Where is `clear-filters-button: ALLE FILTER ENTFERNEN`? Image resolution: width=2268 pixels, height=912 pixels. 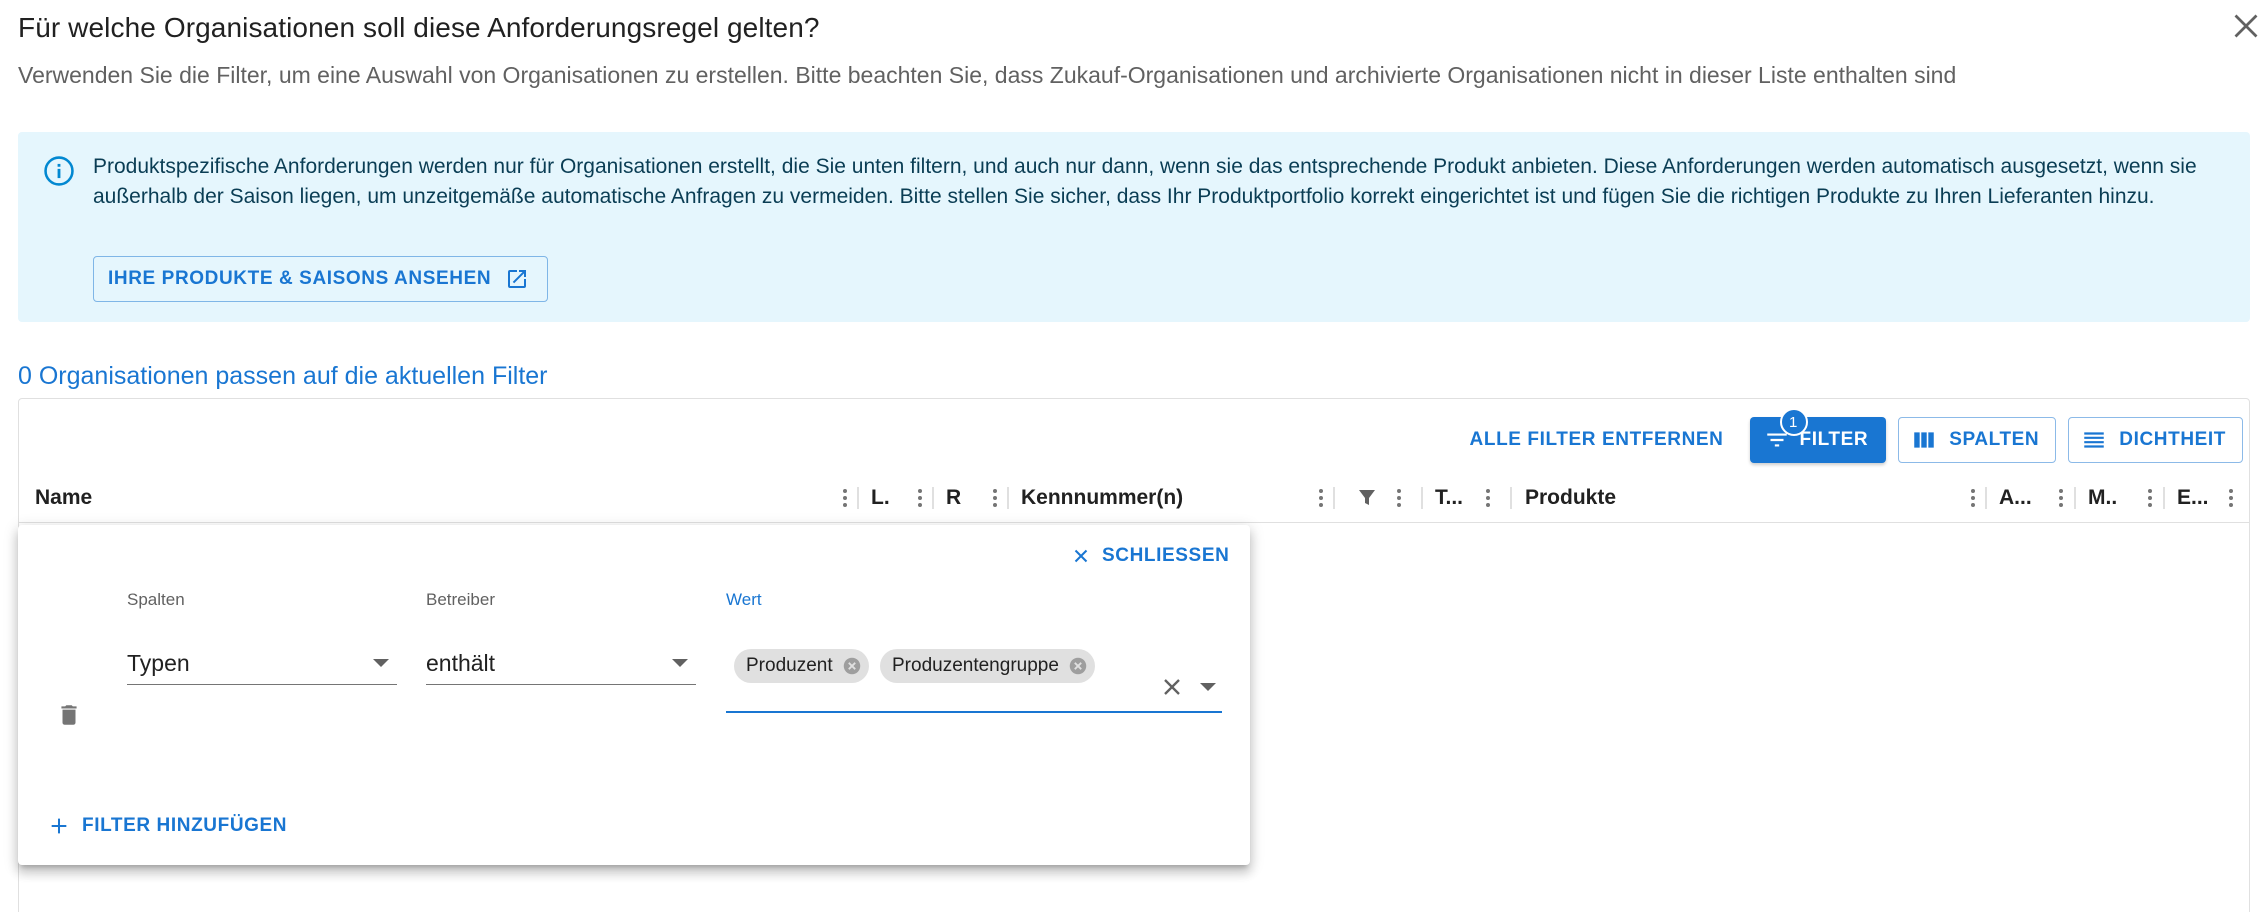
clear-filters-button: ALLE FILTER ENTFERNEN is located at coordinates (1597, 440).